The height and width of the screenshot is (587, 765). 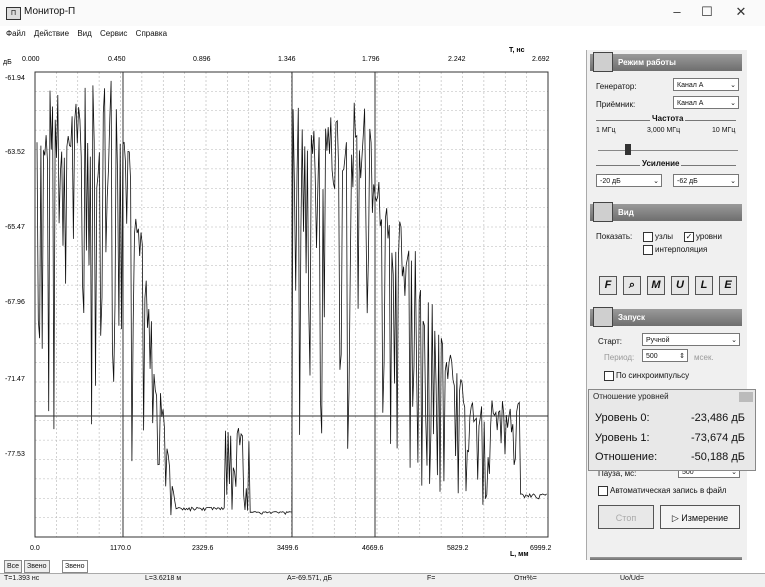 What do you see at coordinates (629, 180) in the screenshot?
I see `gain-left-select: -20 дБ ⌄` at bounding box center [629, 180].